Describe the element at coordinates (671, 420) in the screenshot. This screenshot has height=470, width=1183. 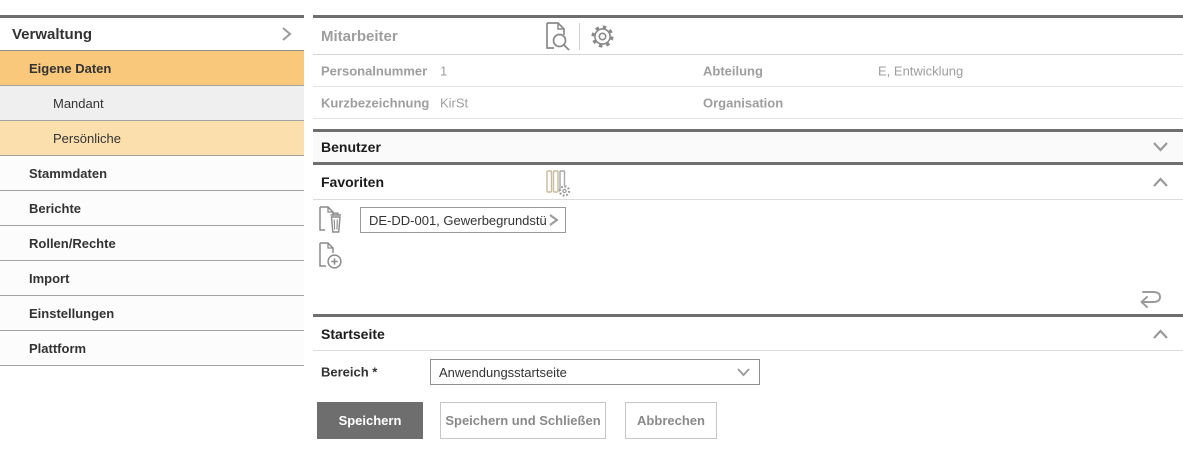
I see `cancel-button: Abbrechen` at that location.